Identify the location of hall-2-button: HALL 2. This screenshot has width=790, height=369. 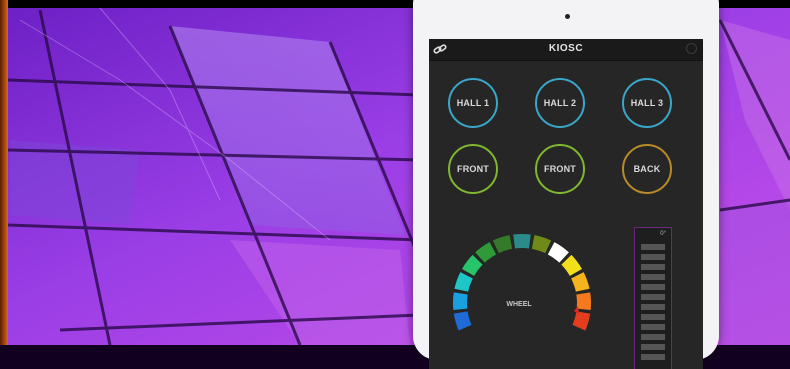
(560, 103).